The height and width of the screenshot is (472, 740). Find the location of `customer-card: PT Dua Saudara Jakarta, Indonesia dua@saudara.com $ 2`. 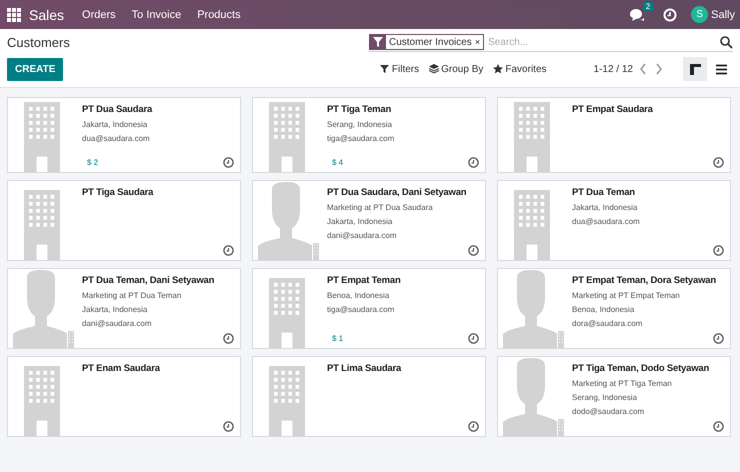

customer-card: PT Dua Saudara Jakarta, Indonesia dua@saudara.com $ 2 is located at coordinates (124, 135).